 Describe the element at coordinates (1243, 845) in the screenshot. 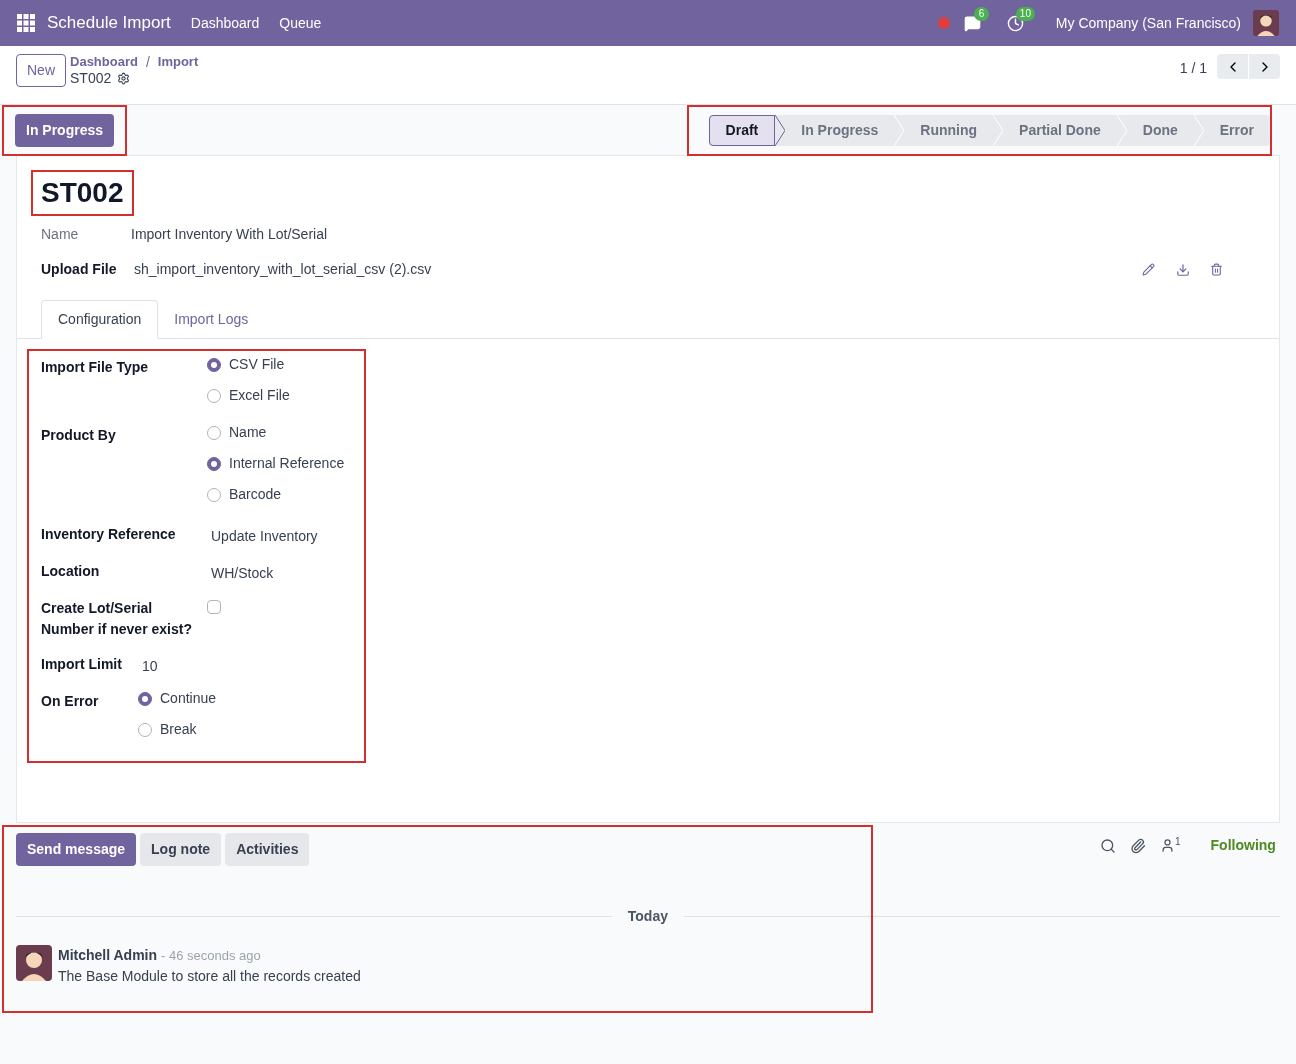

I see `following-button: Following` at that location.